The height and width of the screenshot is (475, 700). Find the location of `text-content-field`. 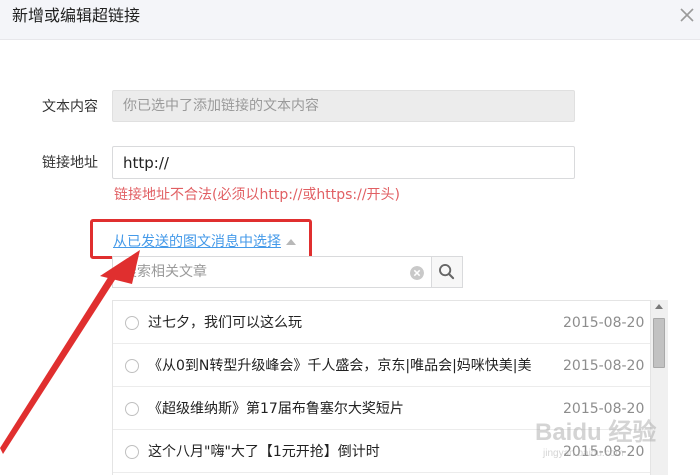

text-content-field is located at coordinates (343, 106).